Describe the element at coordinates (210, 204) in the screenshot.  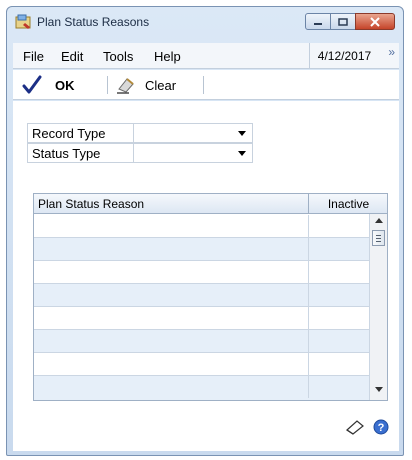
I see `grid-header: Plan Status Reason Inactive` at that location.